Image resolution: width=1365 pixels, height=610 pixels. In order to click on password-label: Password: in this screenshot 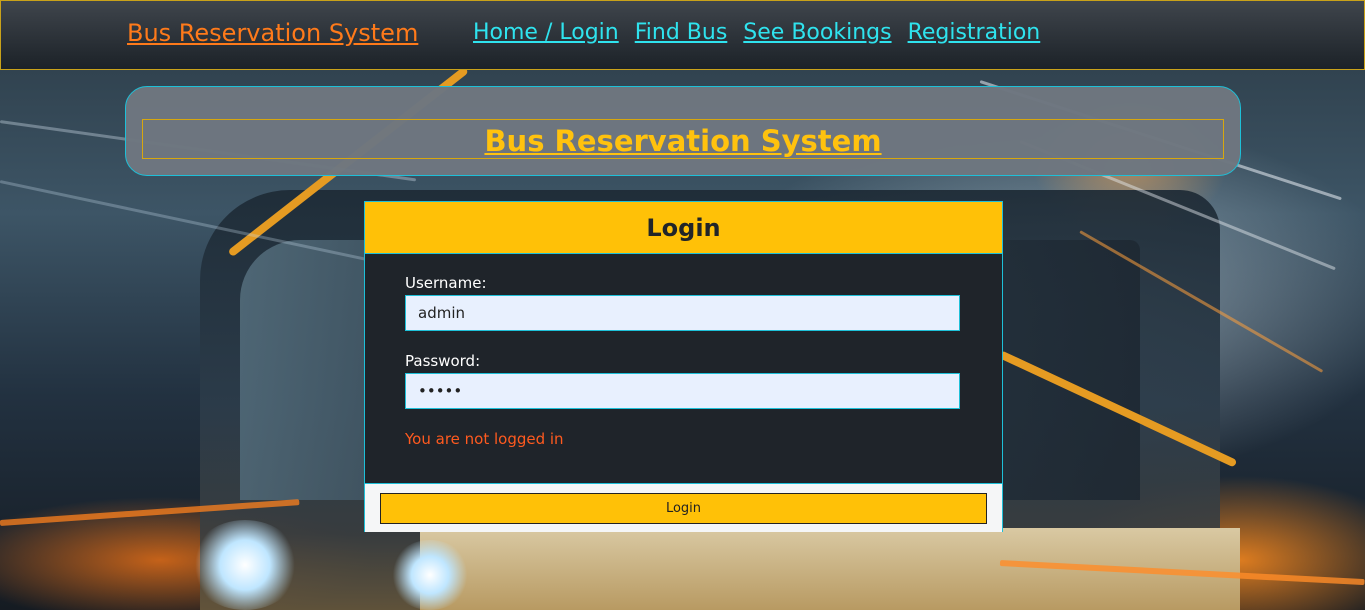, I will do `click(443, 361)`.